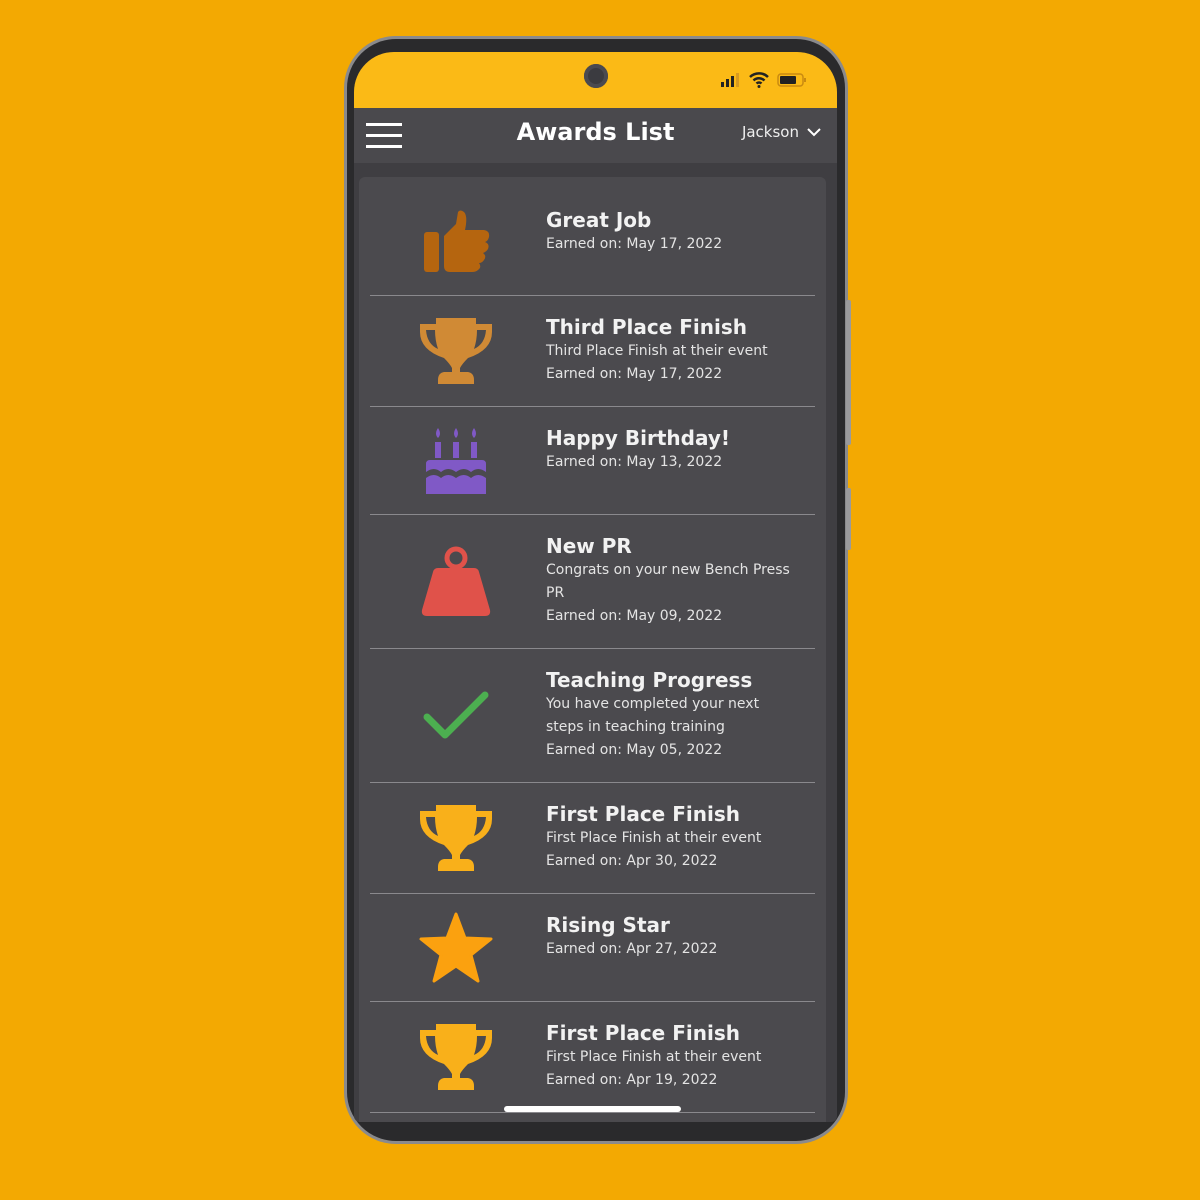  Describe the element at coordinates (668, 581) in the screenshot. I see `award-description: Congrats on your new Bench Press PR` at that location.